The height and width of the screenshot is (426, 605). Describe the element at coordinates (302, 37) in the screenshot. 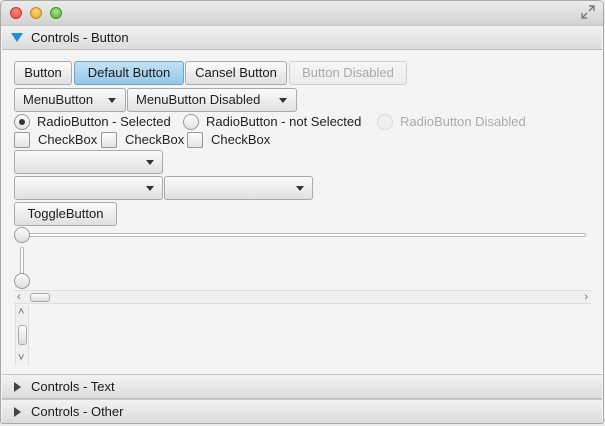

I see `pane-header-controls-button: Controls - Button` at that location.